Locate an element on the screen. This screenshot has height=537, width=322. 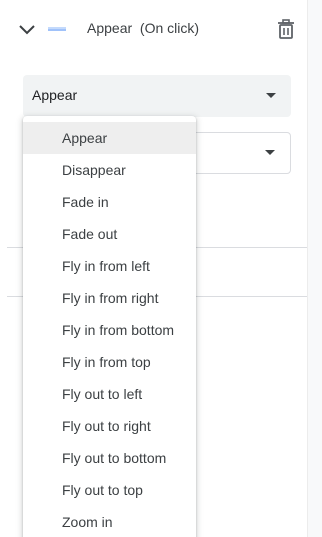
animation-type-value: Appear is located at coordinates (55, 95).